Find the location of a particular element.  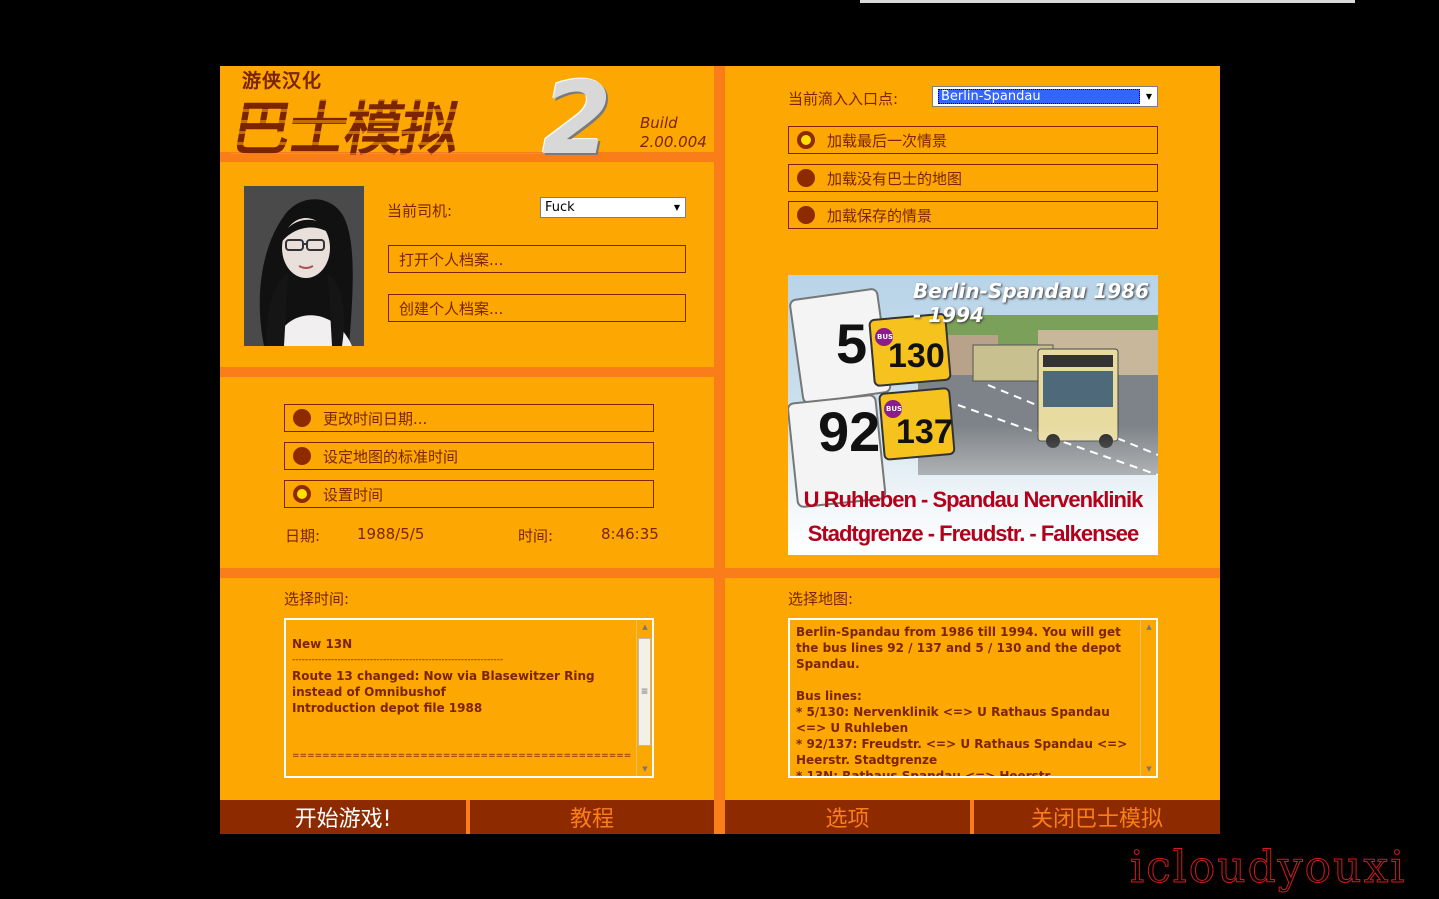

logo-subtitle: 游侠汉化 is located at coordinates (282, 81).